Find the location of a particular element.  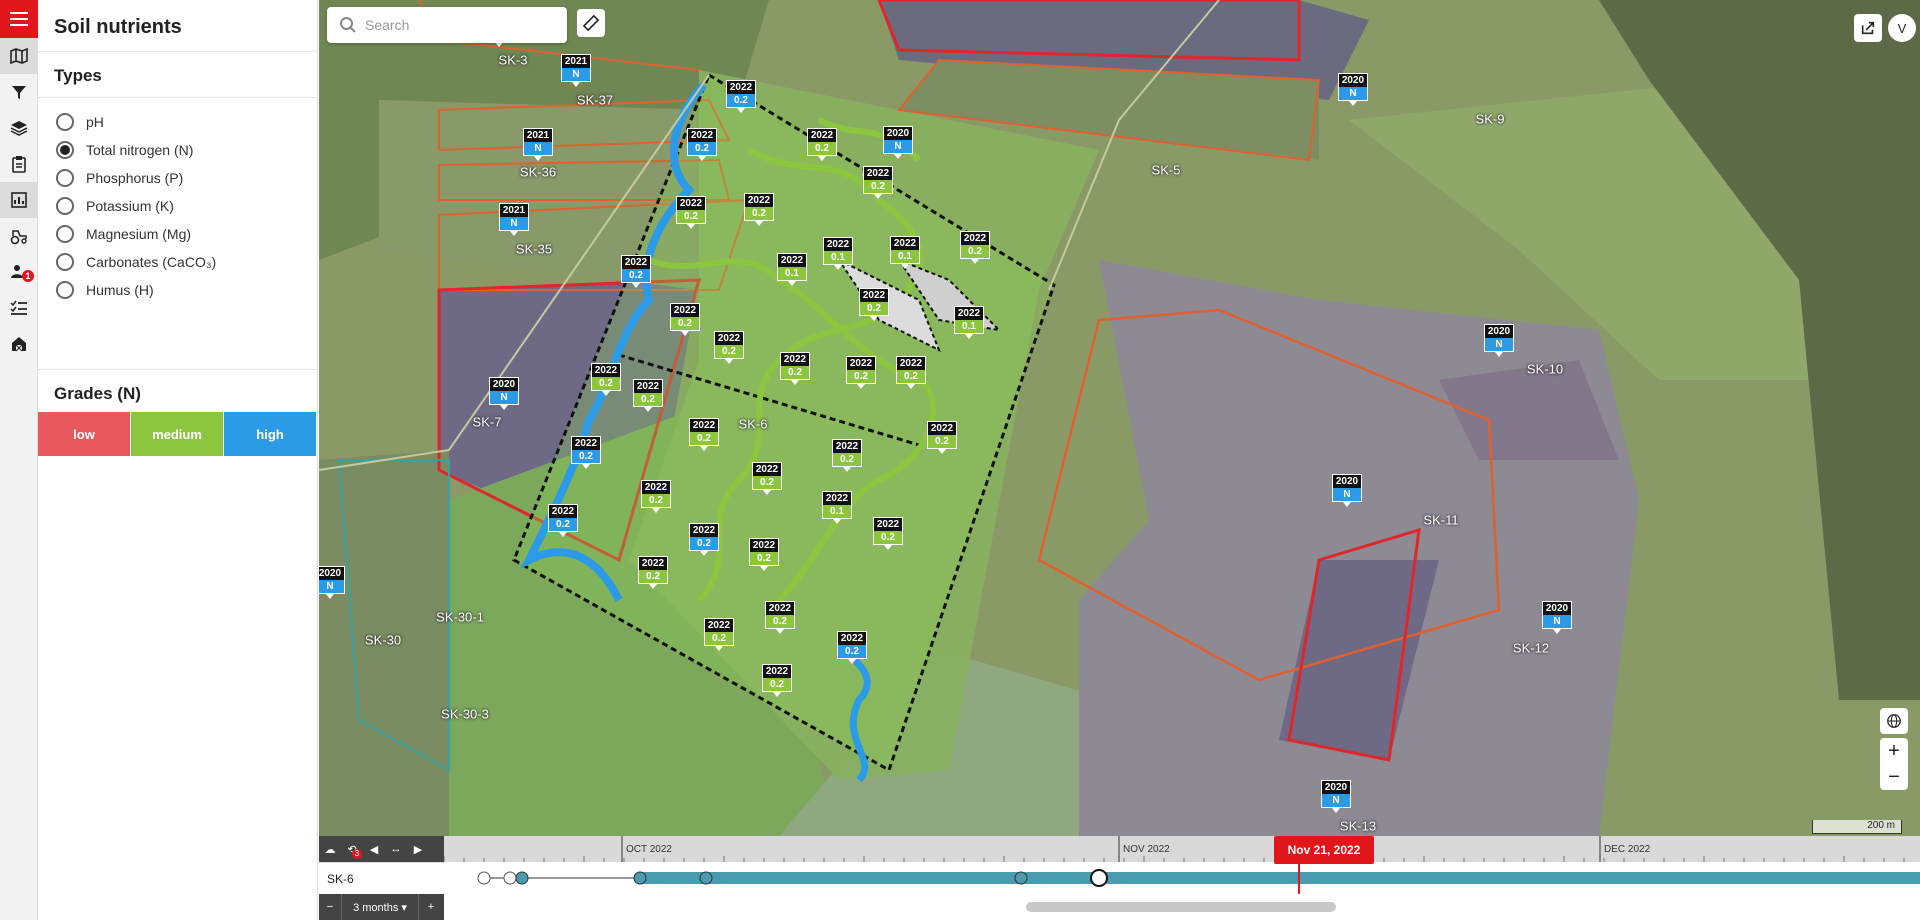

zoom-out-button: − is located at coordinates (1894, 777).